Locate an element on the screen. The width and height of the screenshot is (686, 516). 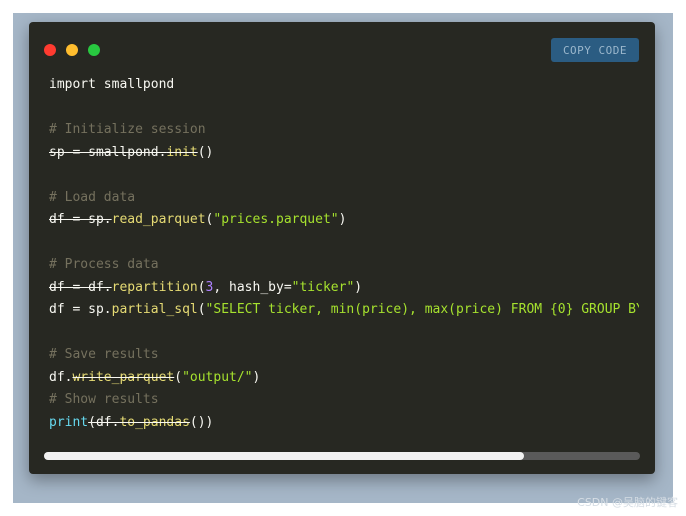
code-line: print(df.to_pandas()) is located at coordinates (344, 423).